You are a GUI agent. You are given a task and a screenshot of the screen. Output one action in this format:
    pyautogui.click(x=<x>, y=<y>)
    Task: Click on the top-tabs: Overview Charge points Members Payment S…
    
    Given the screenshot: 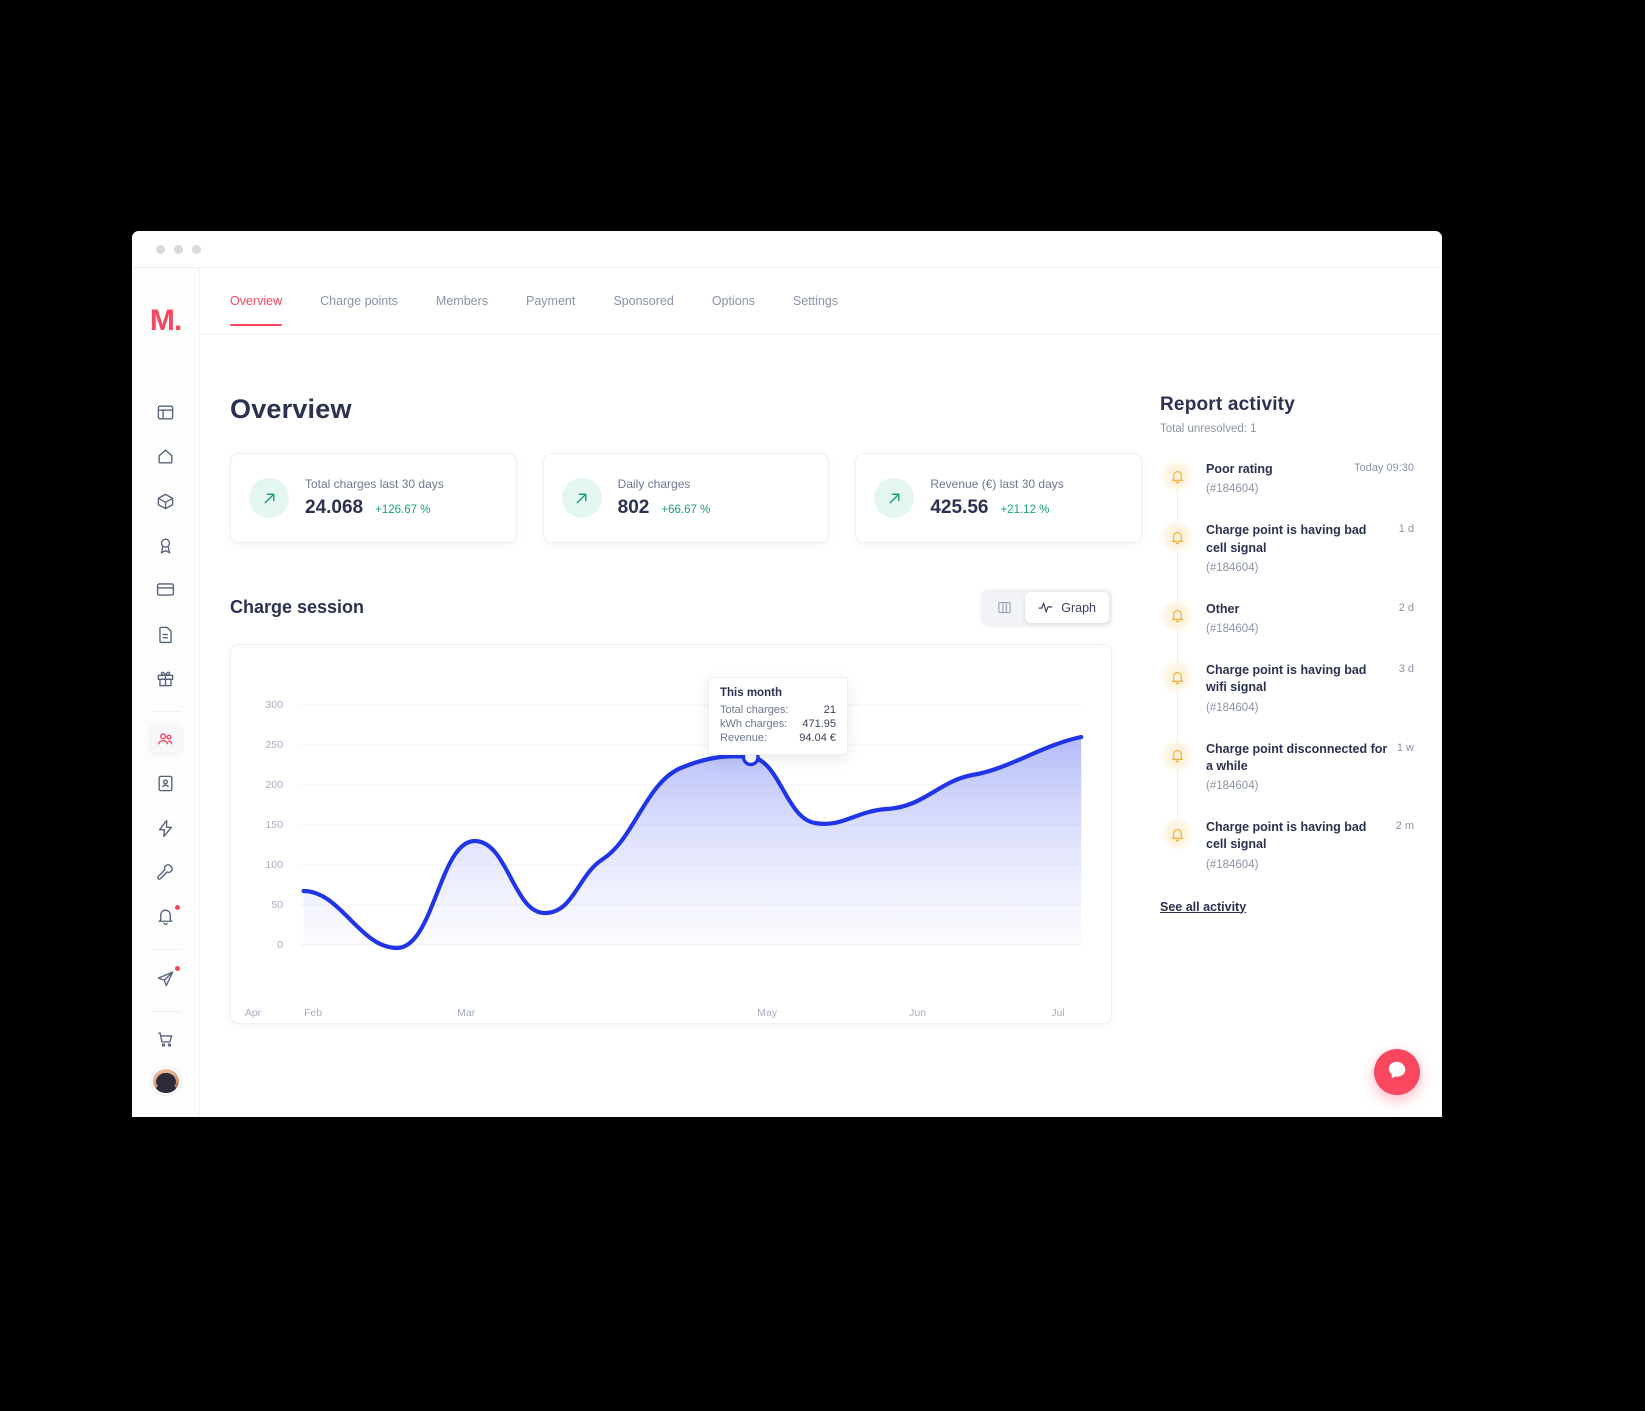 What is the action you would take?
    pyautogui.click(x=821, y=301)
    